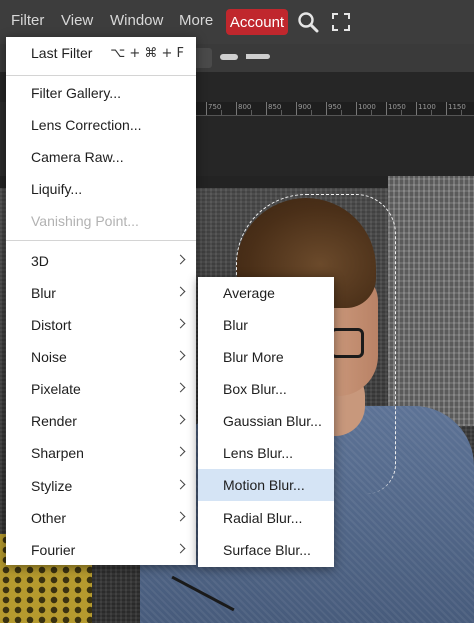 The image size is (474, 623). I want to click on menu-item-other: Other, so click(101, 518).